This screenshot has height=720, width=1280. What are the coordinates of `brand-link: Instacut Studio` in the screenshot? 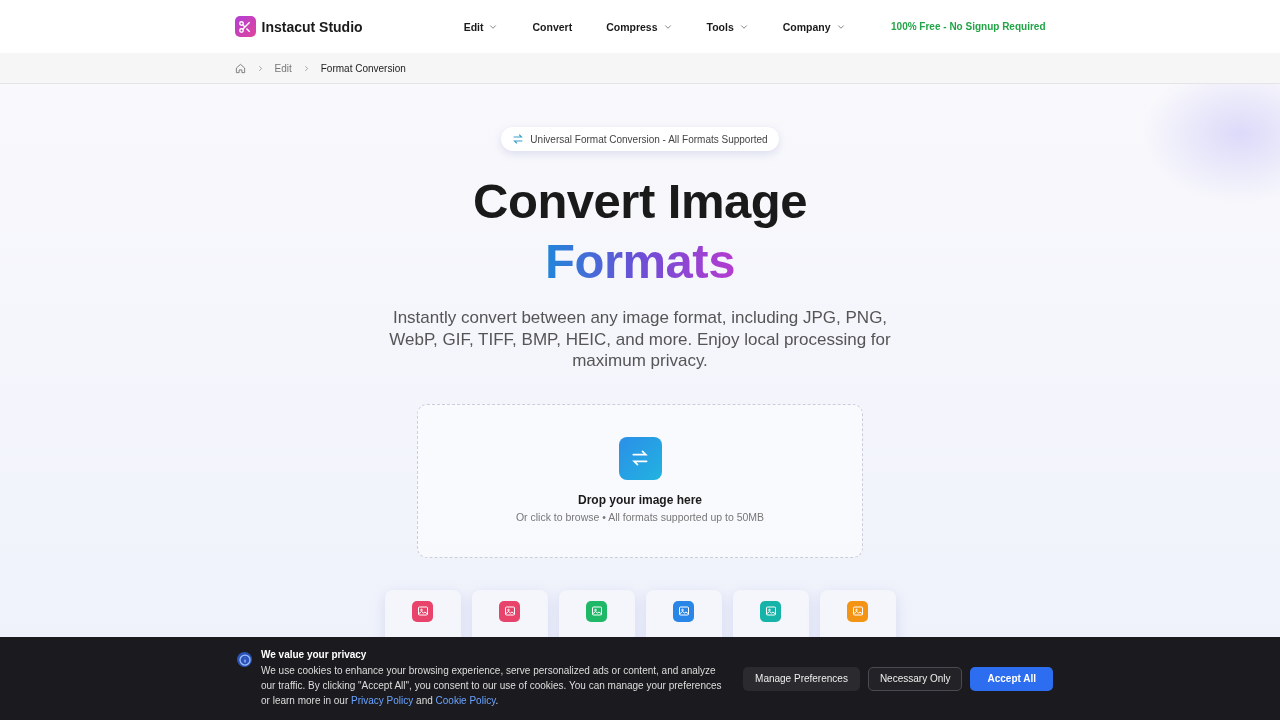 It's located at (298, 26).